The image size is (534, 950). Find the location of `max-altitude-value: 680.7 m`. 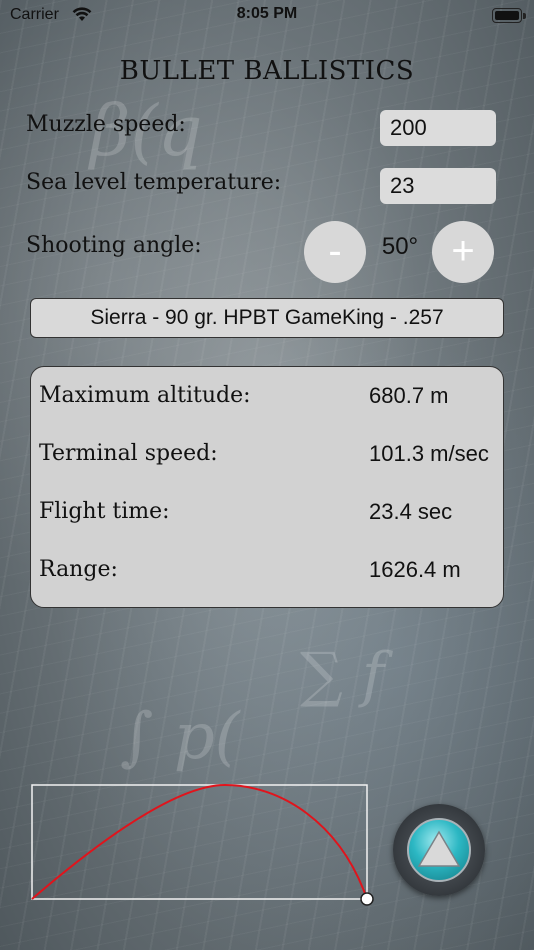

max-altitude-value: 680.7 m is located at coordinates (409, 395).